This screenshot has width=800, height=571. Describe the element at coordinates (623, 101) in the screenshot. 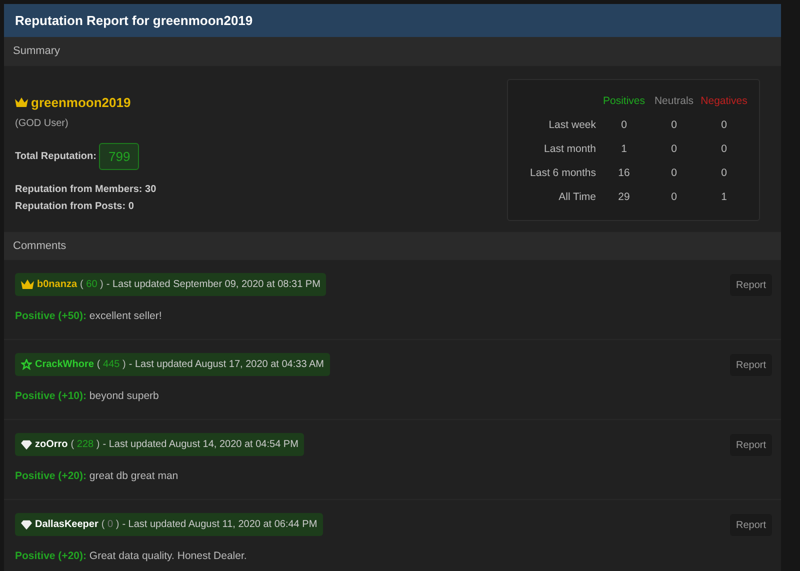

I see `column-header: Positives` at that location.